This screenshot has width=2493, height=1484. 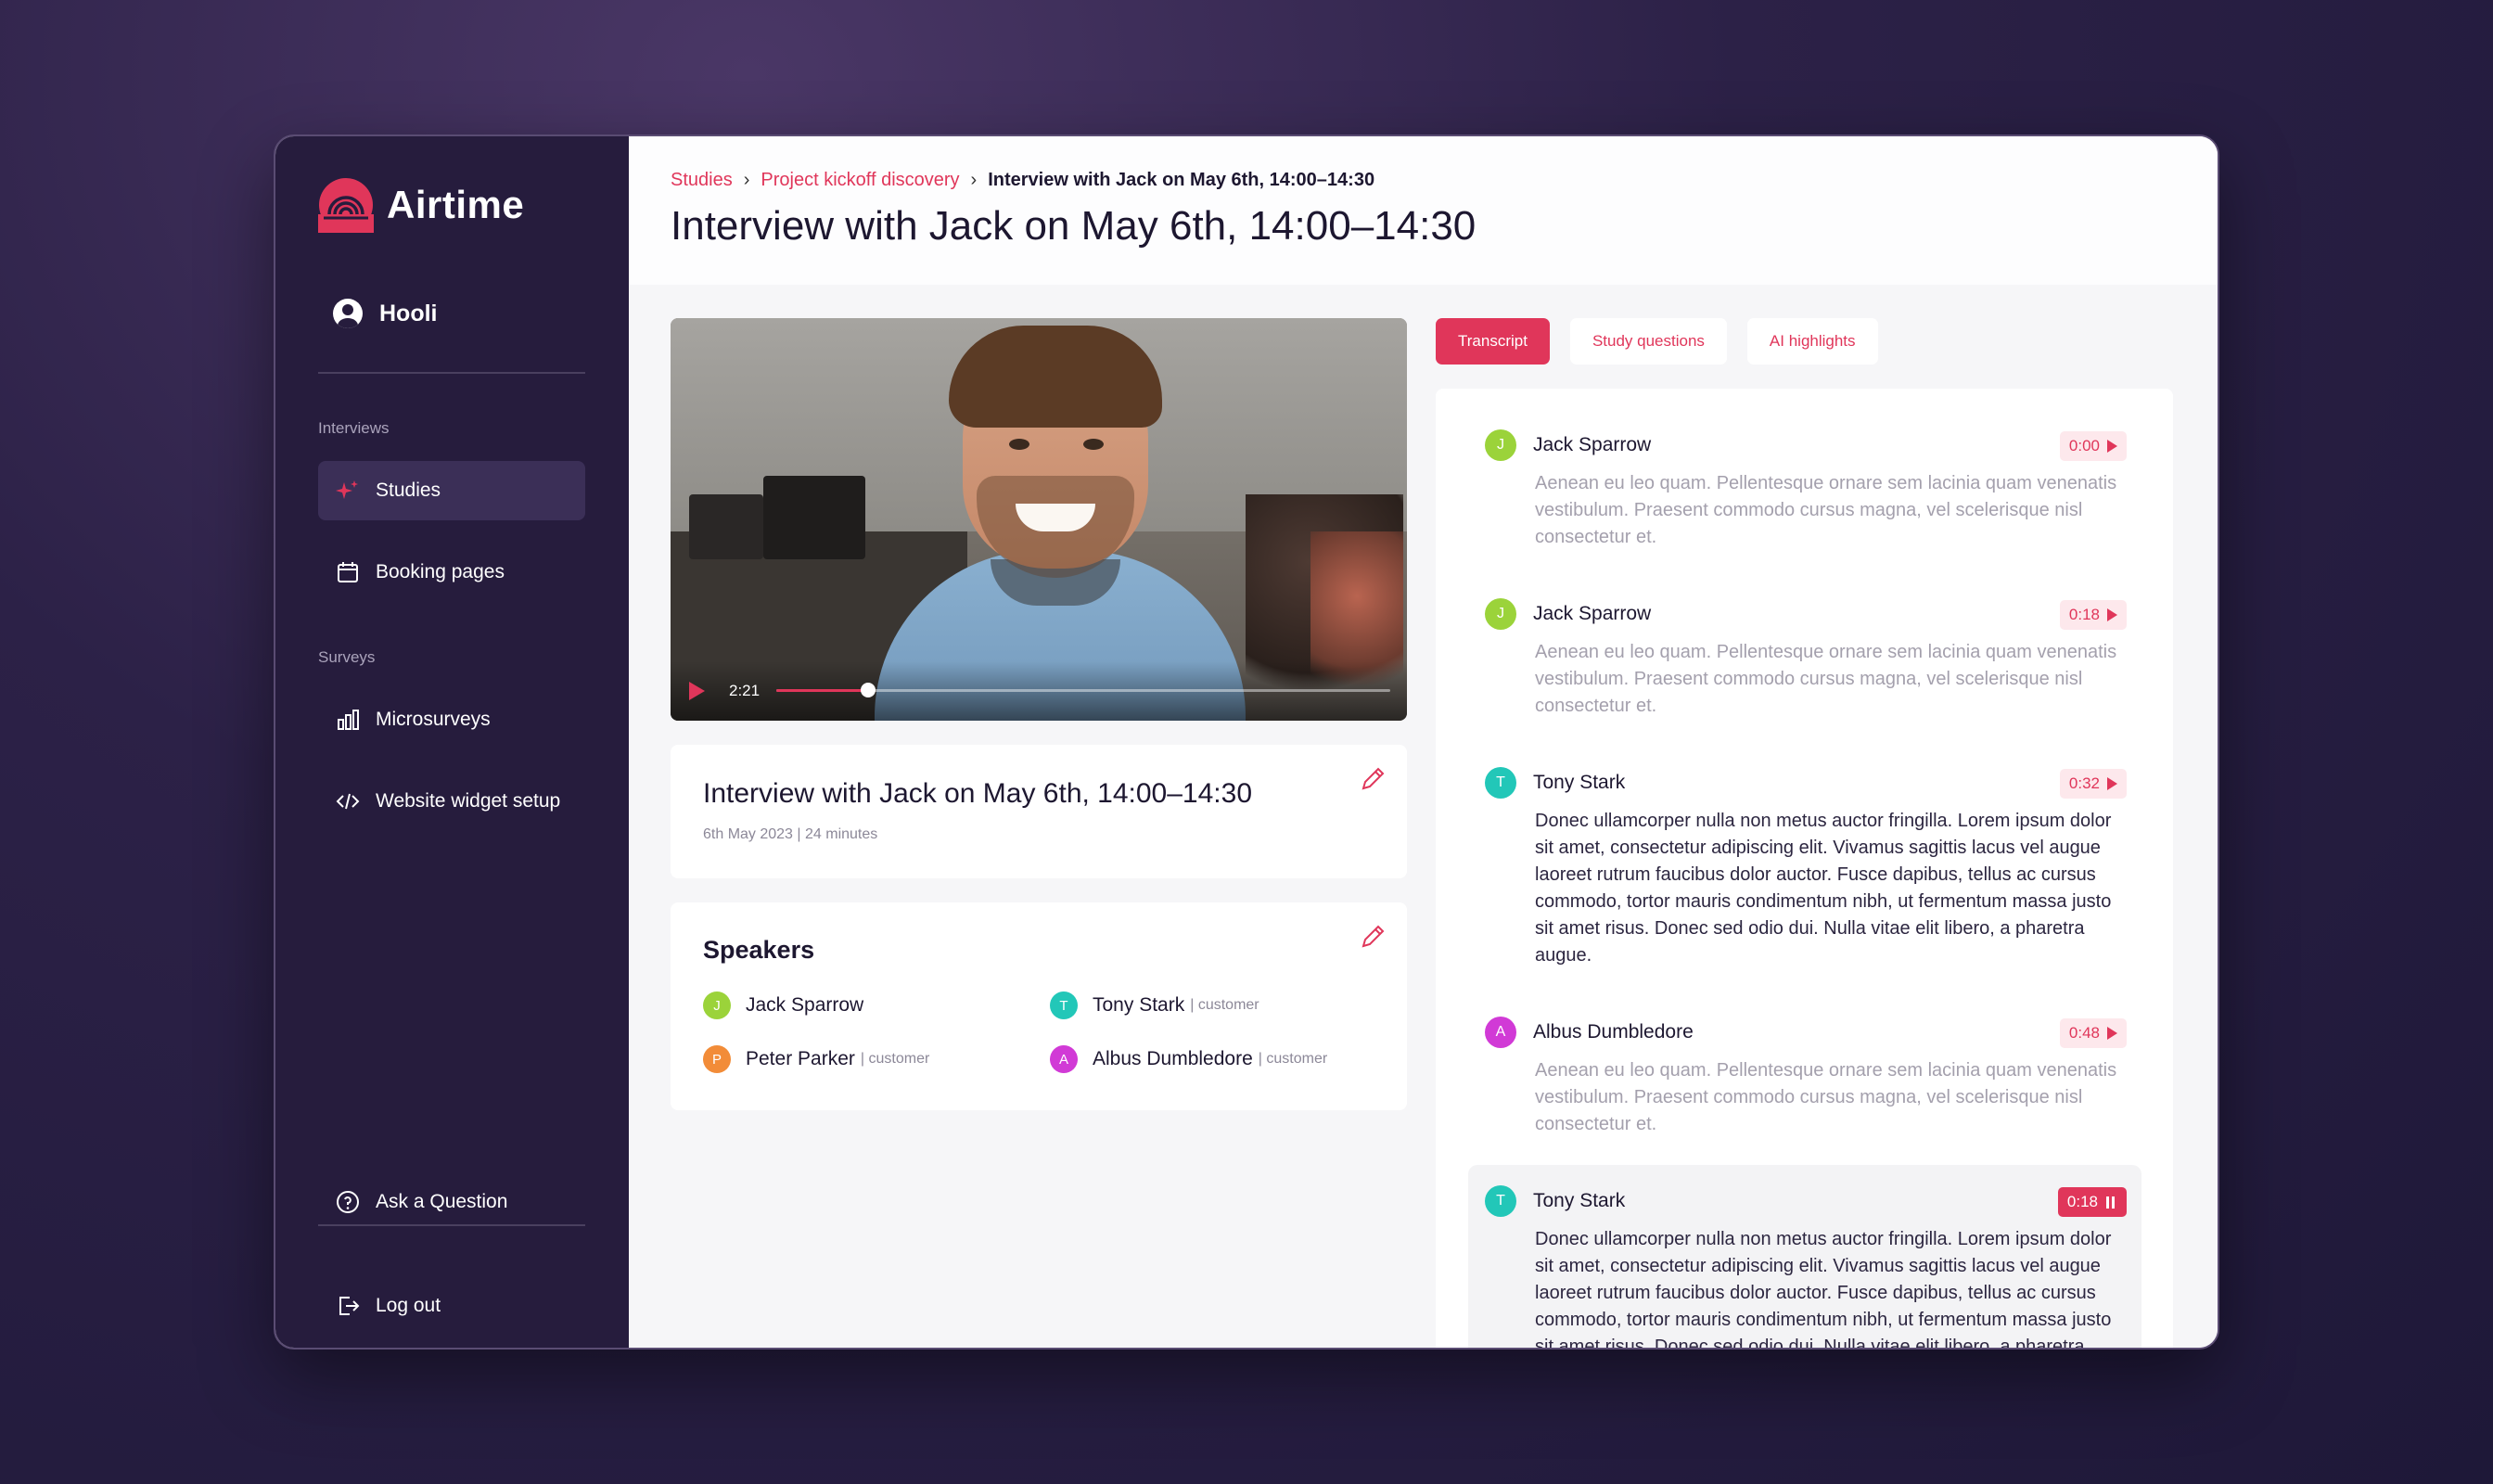 I want to click on timestamp-label: 0:32, so click(x=2084, y=783).